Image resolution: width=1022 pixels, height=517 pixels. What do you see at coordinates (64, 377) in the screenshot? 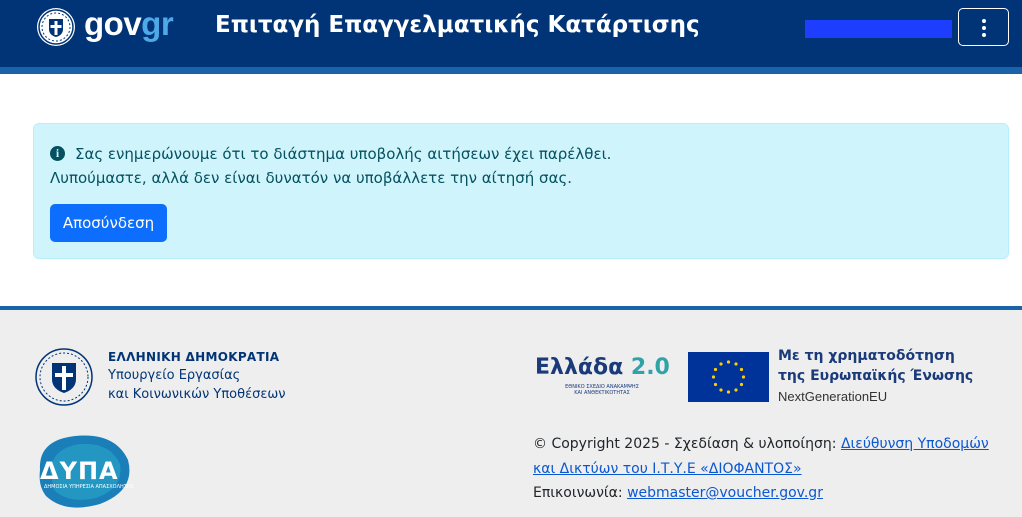
I see `hellenic-republic-emblem-icon` at bounding box center [64, 377].